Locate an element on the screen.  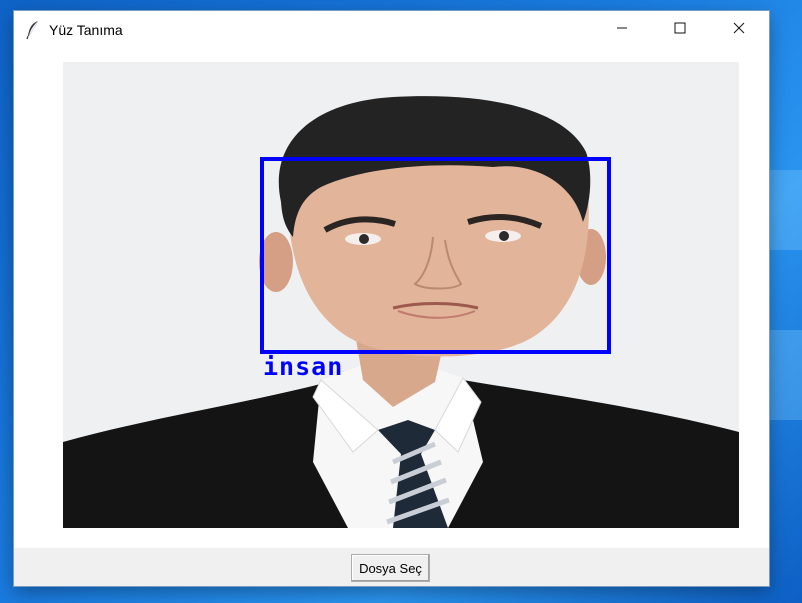
button-bar: Dosya Seç is located at coordinates (391, 567).